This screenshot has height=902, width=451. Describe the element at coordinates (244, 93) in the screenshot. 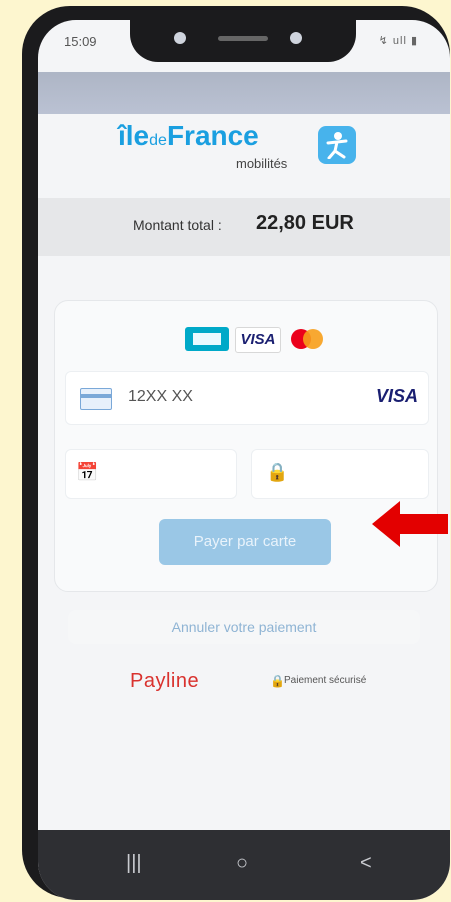

I see `header-band` at that location.